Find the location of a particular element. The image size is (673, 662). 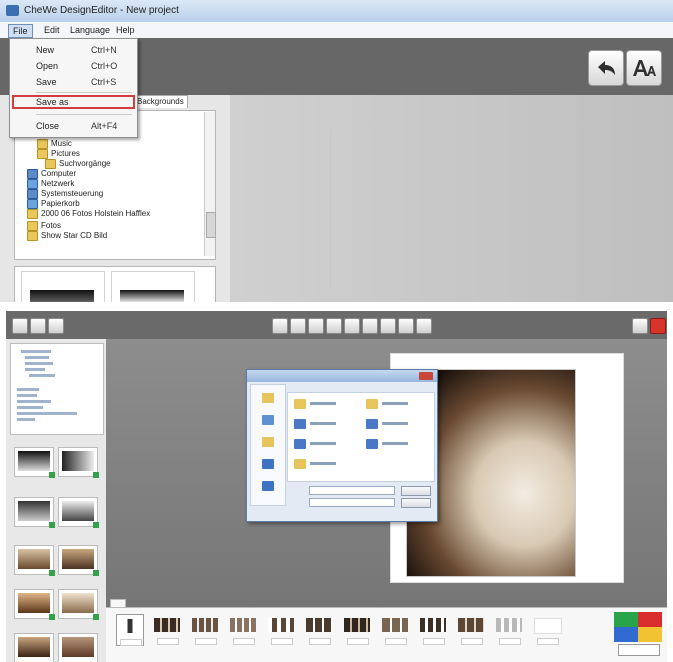

page-filmstrip is located at coordinates (386, 634).